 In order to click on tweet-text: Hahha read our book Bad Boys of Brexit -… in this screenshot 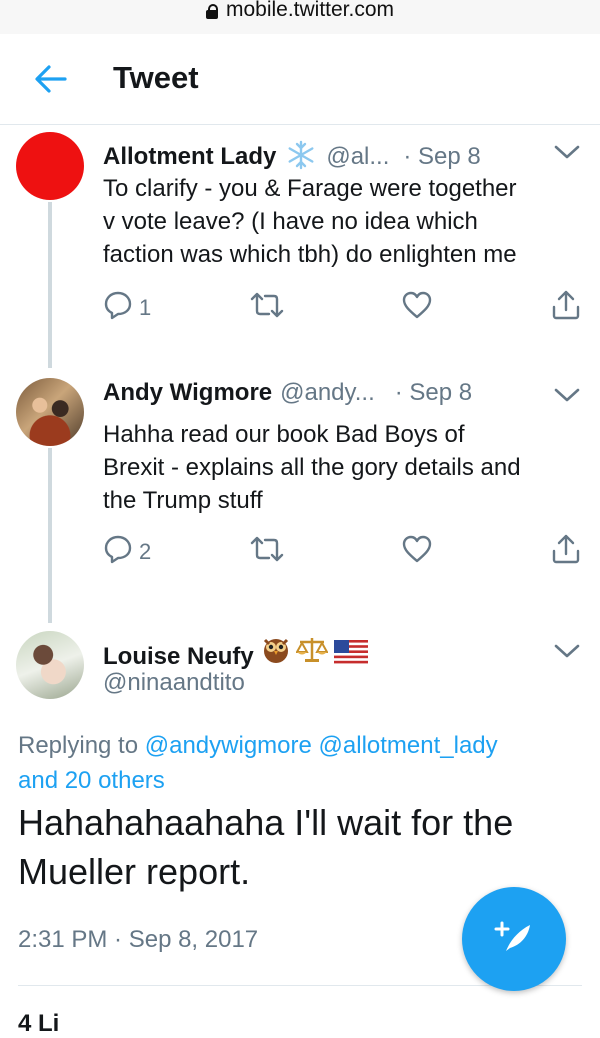, I will do `click(312, 467)`.